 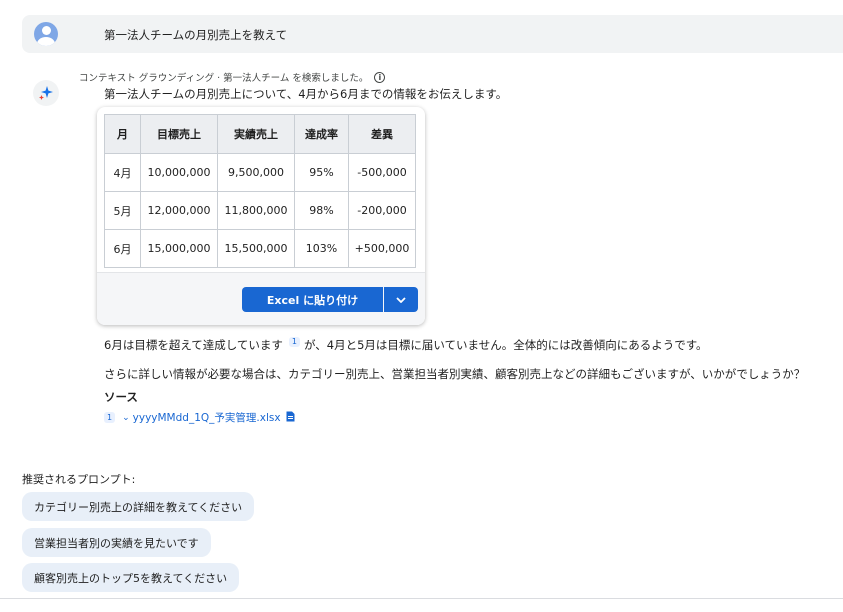 I want to click on table-cell: 4月, so click(x=122, y=172).